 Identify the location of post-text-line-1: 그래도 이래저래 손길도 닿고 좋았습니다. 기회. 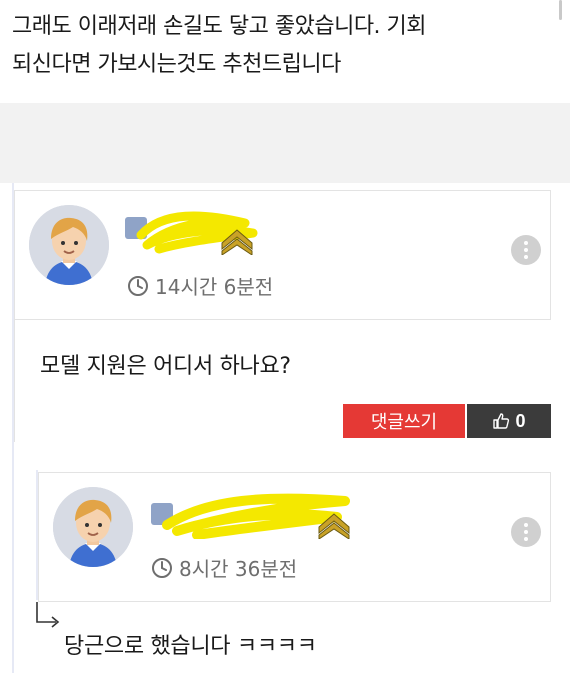
(219, 26).